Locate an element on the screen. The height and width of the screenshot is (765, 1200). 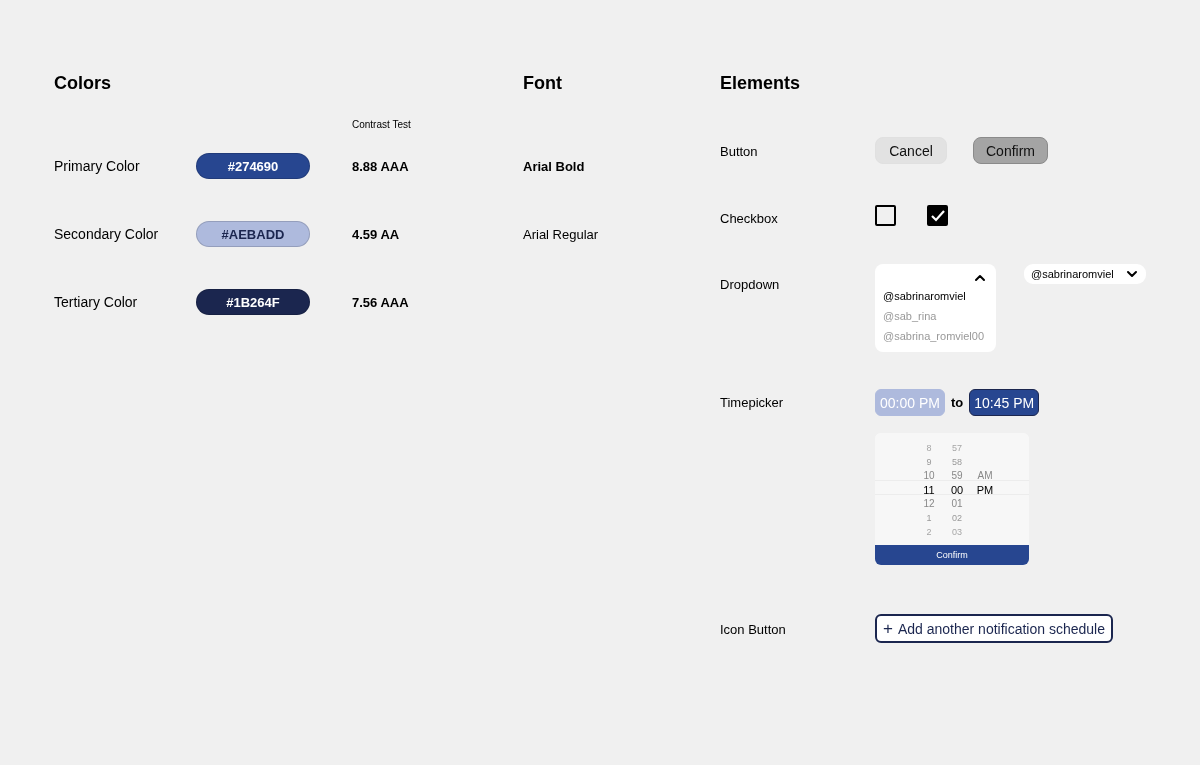
row-label: Icon Button is located at coordinates (753, 629).